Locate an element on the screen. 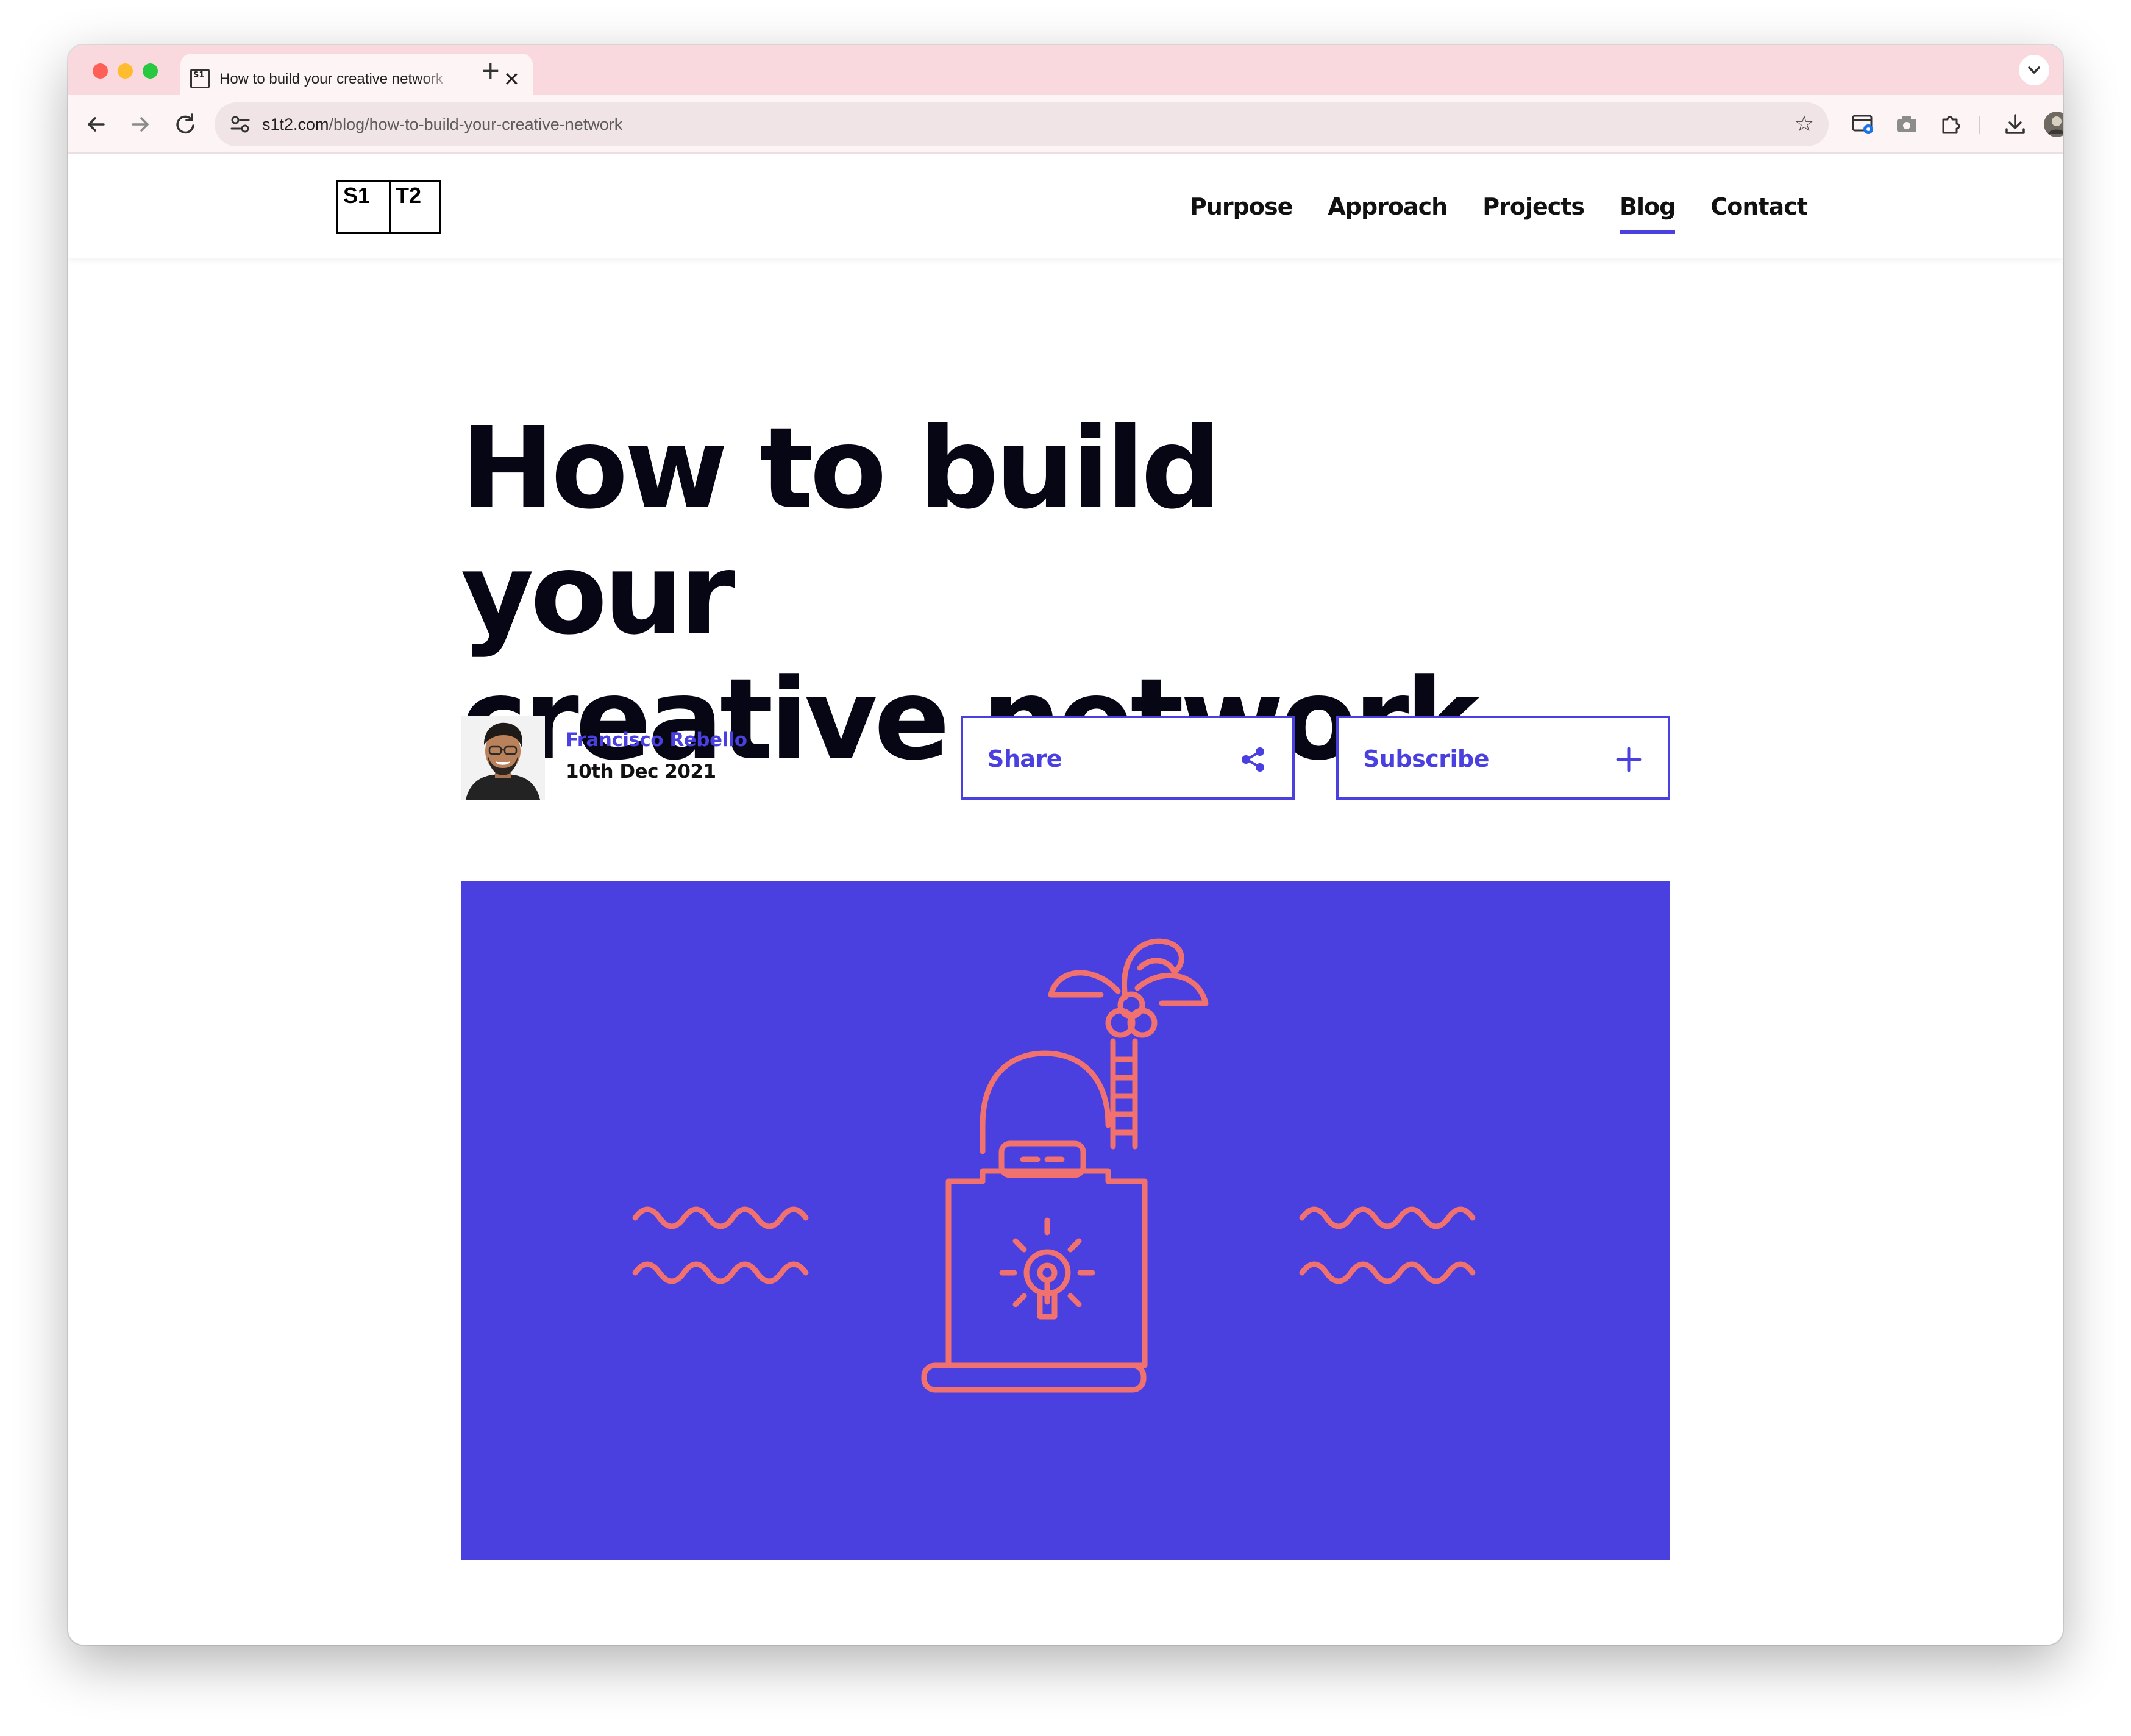  minimize-window-button is located at coordinates (125, 71).